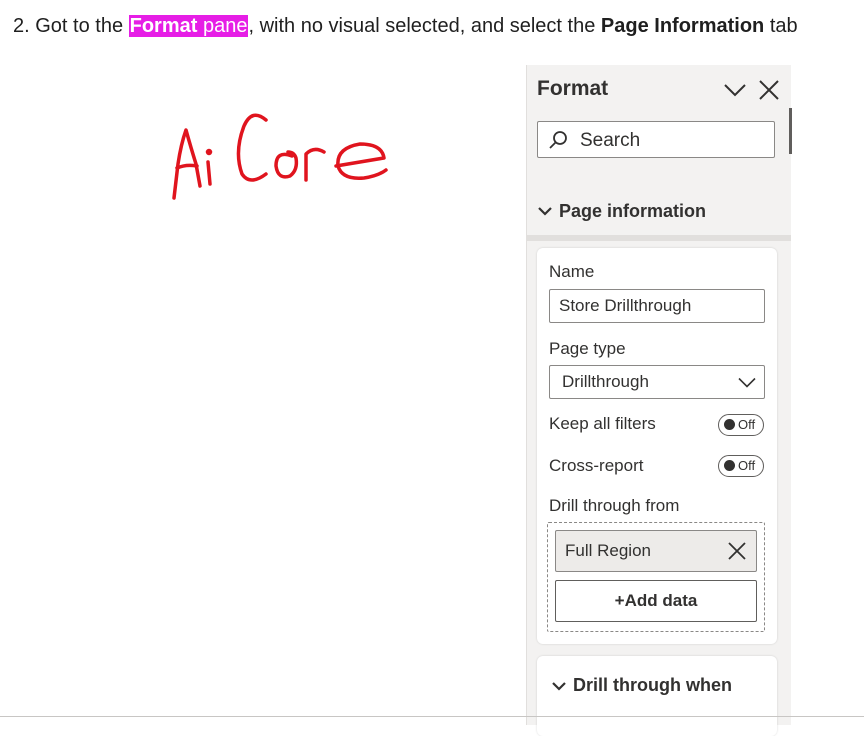 The image size is (864, 736). Describe the element at coordinates (602, 423) in the screenshot. I see `keep-filters-label: Keep all filters` at that location.